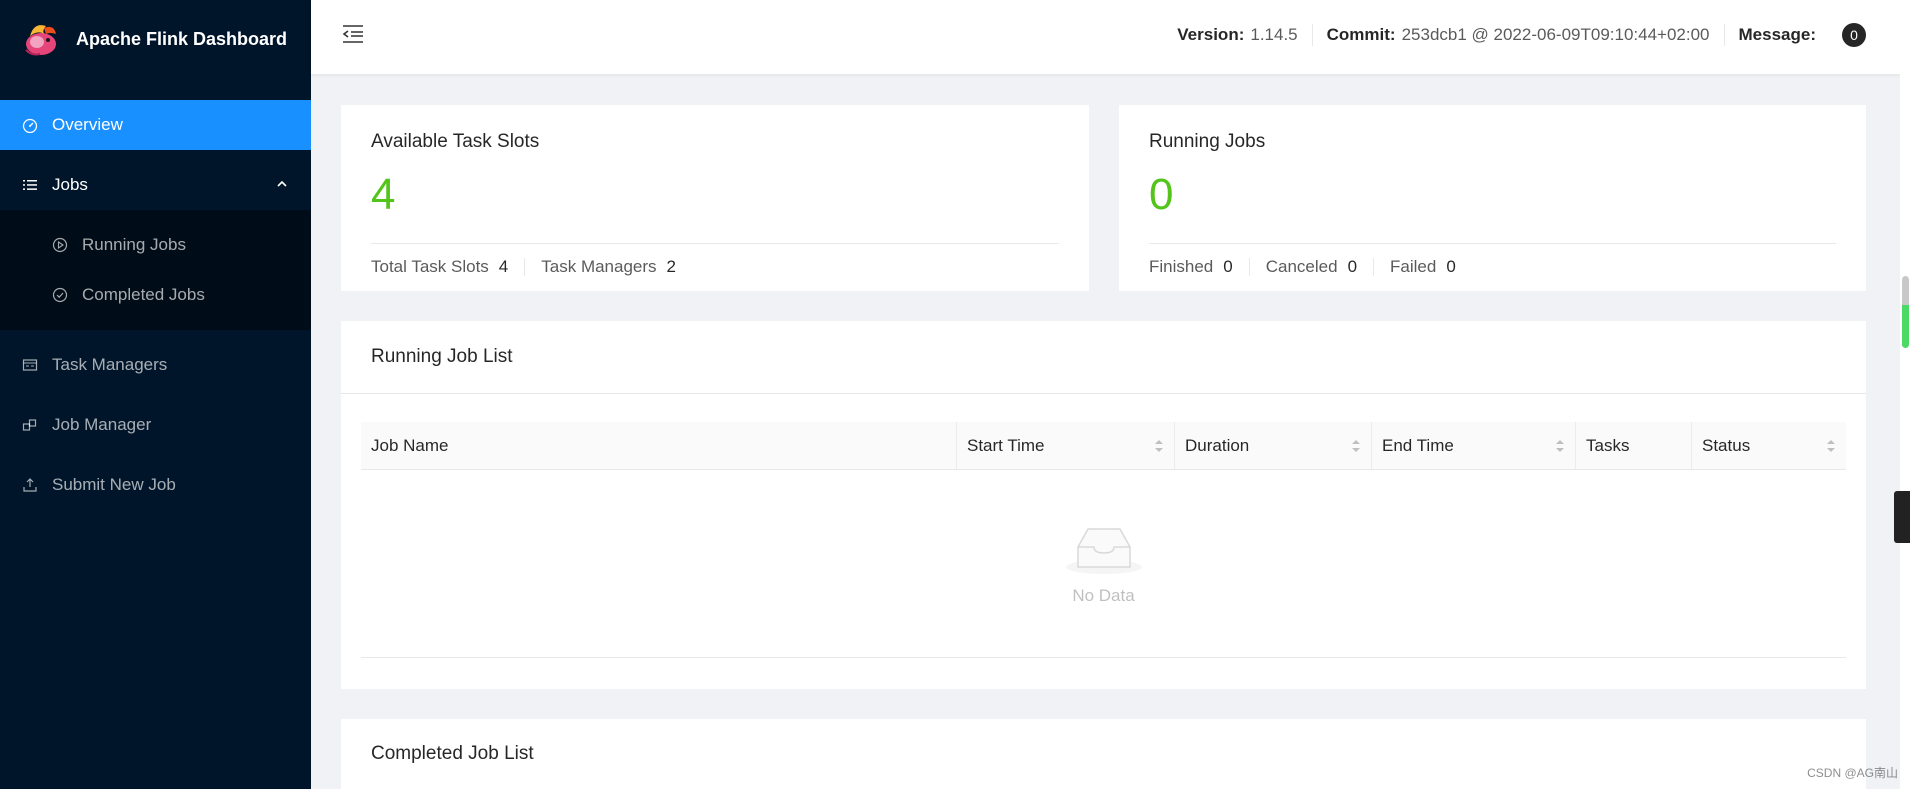 The image size is (1910, 789). Describe the element at coordinates (30, 125) in the screenshot. I see `dashboard-icon` at that location.